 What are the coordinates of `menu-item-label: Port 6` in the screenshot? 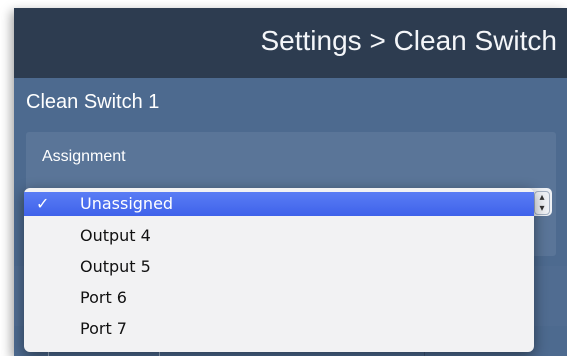 It's located at (103, 297).